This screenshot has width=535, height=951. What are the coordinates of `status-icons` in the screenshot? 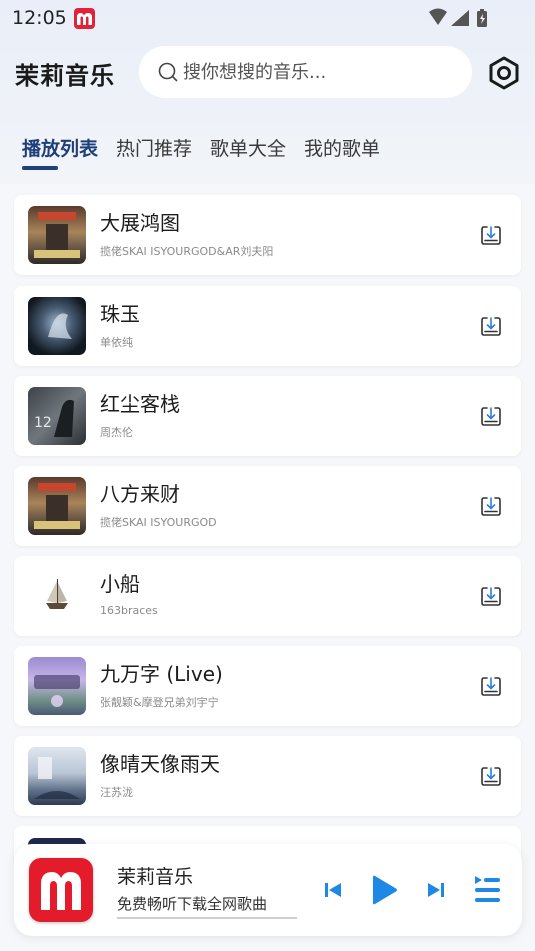 It's located at (458, 17).